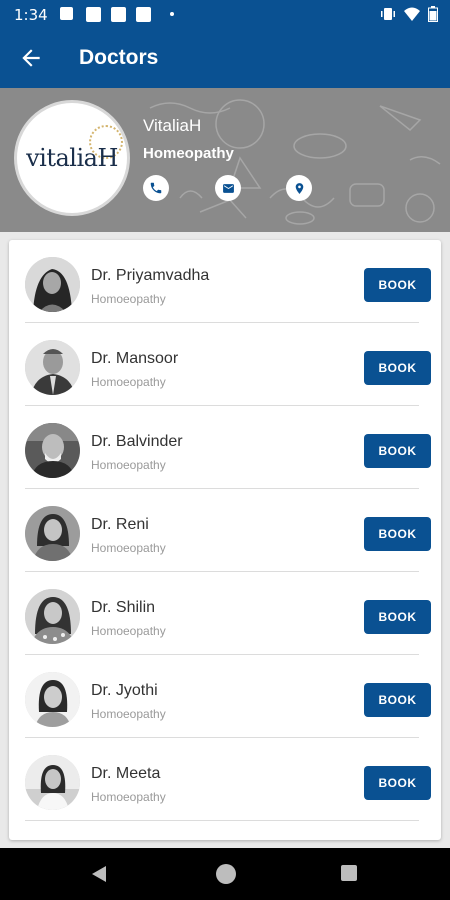 The image size is (450, 900). What do you see at coordinates (126, 773) in the screenshot?
I see `doctor-name: Dr. Meeta` at bounding box center [126, 773].